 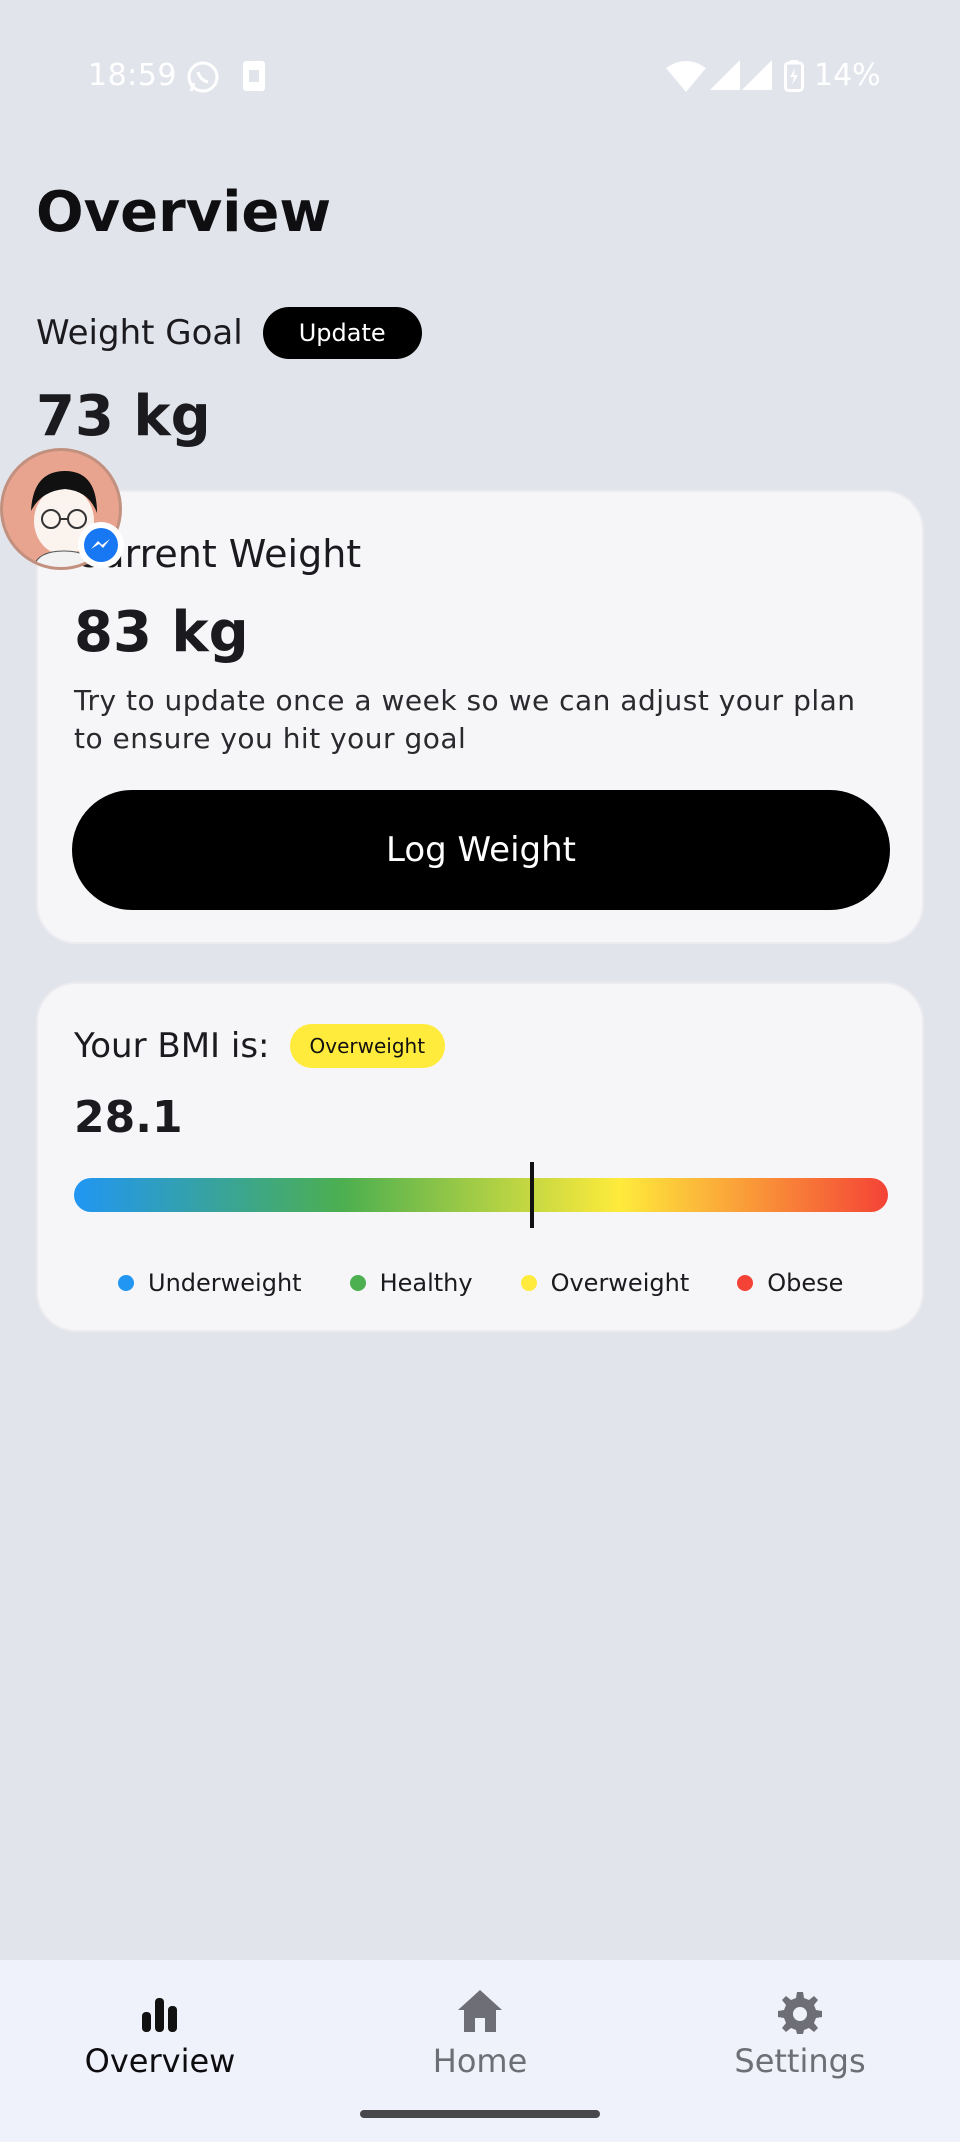 I want to click on messenger-chat-head, so click(x=62, y=510).